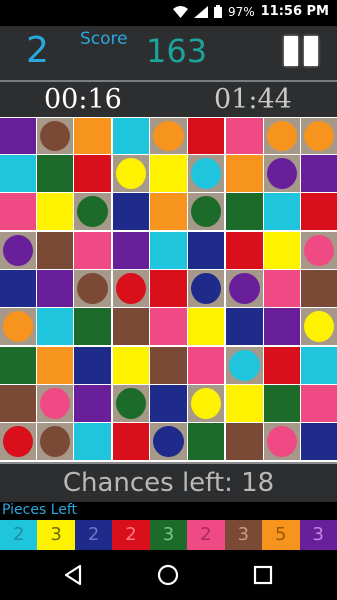  I want to click on recents-icon, so click(263, 575).